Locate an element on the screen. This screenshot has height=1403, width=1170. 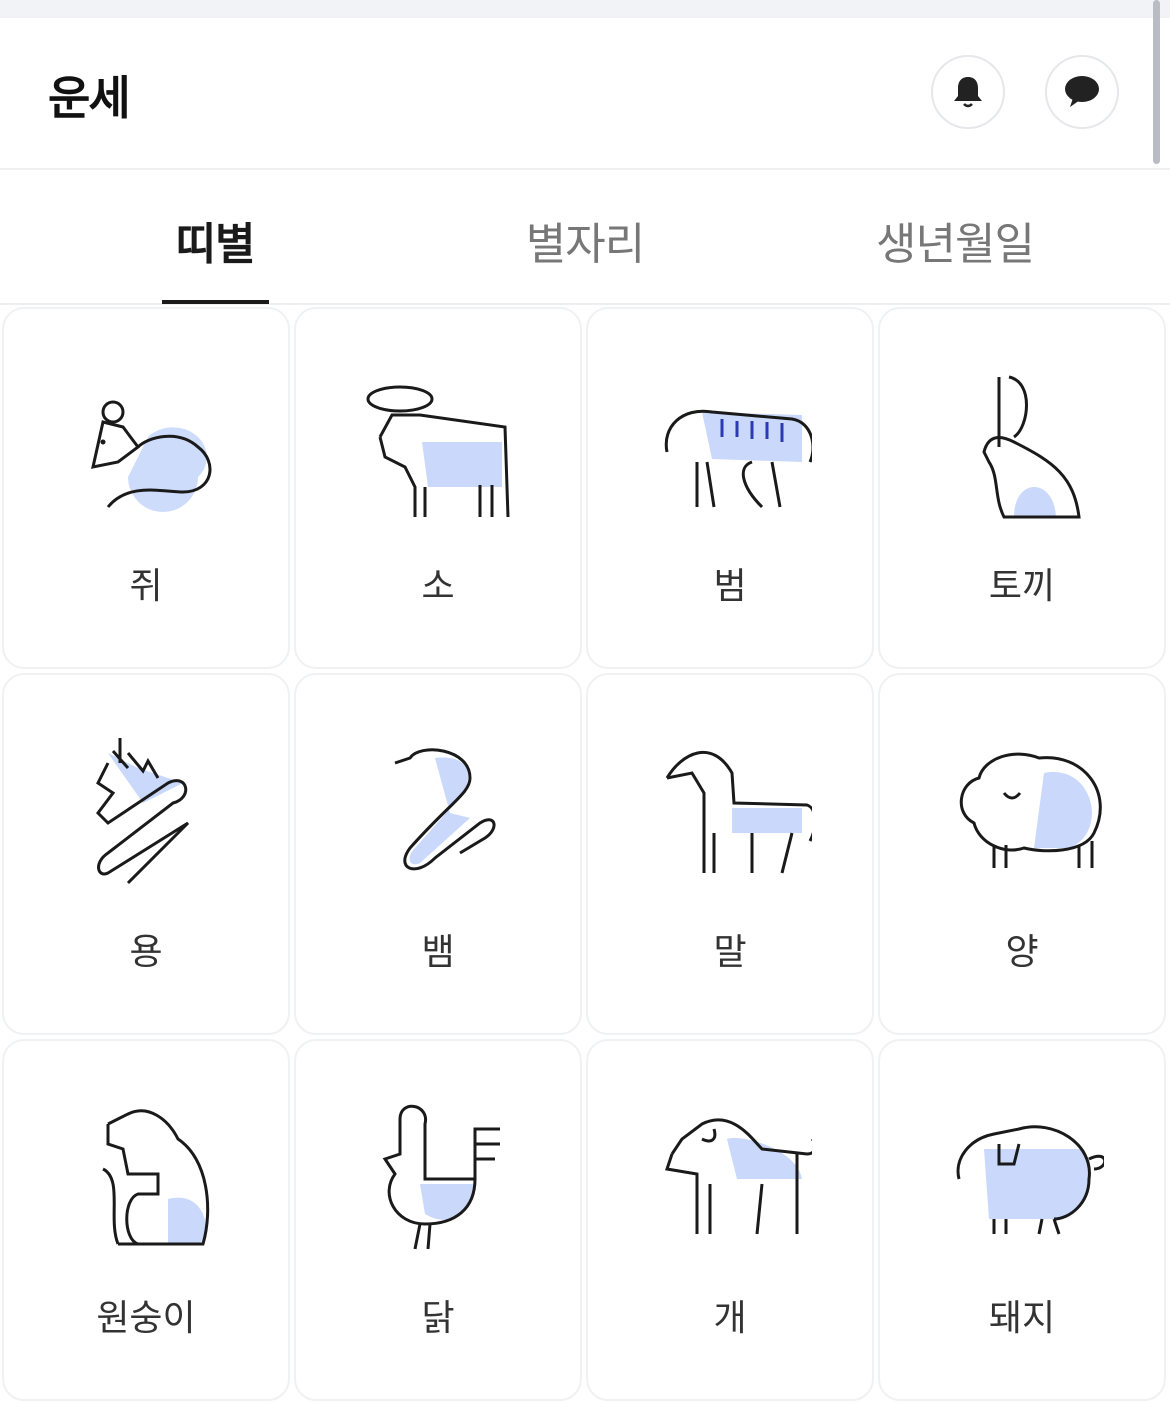
zodiac-card-ox: 소 is located at coordinates (438, 488).